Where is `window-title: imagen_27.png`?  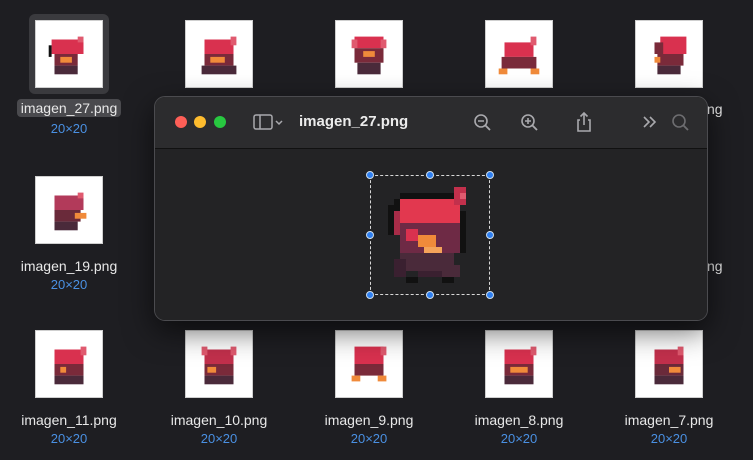
window-title: imagen_27.png is located at coordinates (354, 121).